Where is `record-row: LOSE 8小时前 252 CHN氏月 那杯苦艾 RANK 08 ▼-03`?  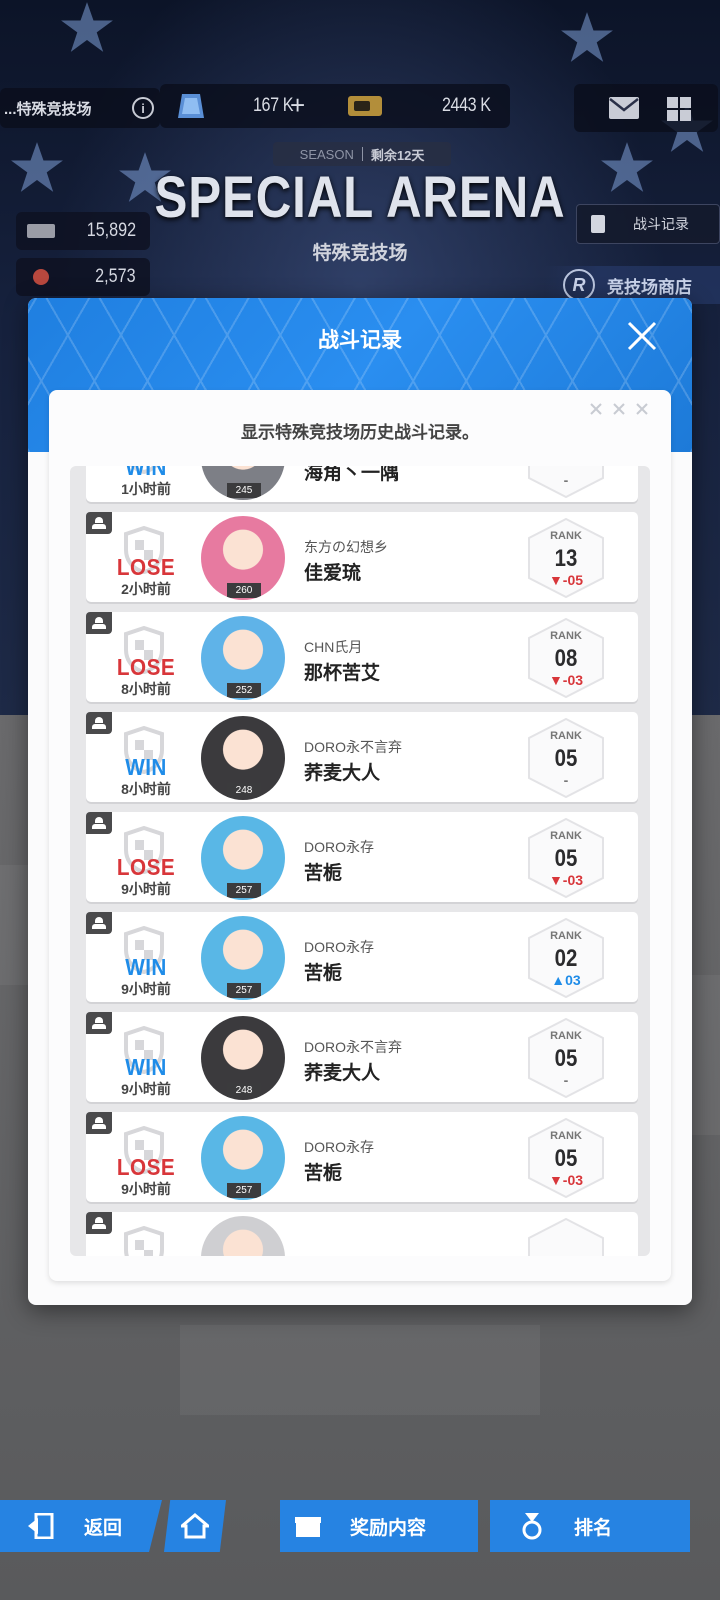
record-row: LOSE 8小时前 252 CHN氏月 那杯苦艾 RANK 08 ▼-03 is located at coordinates (362, 657).